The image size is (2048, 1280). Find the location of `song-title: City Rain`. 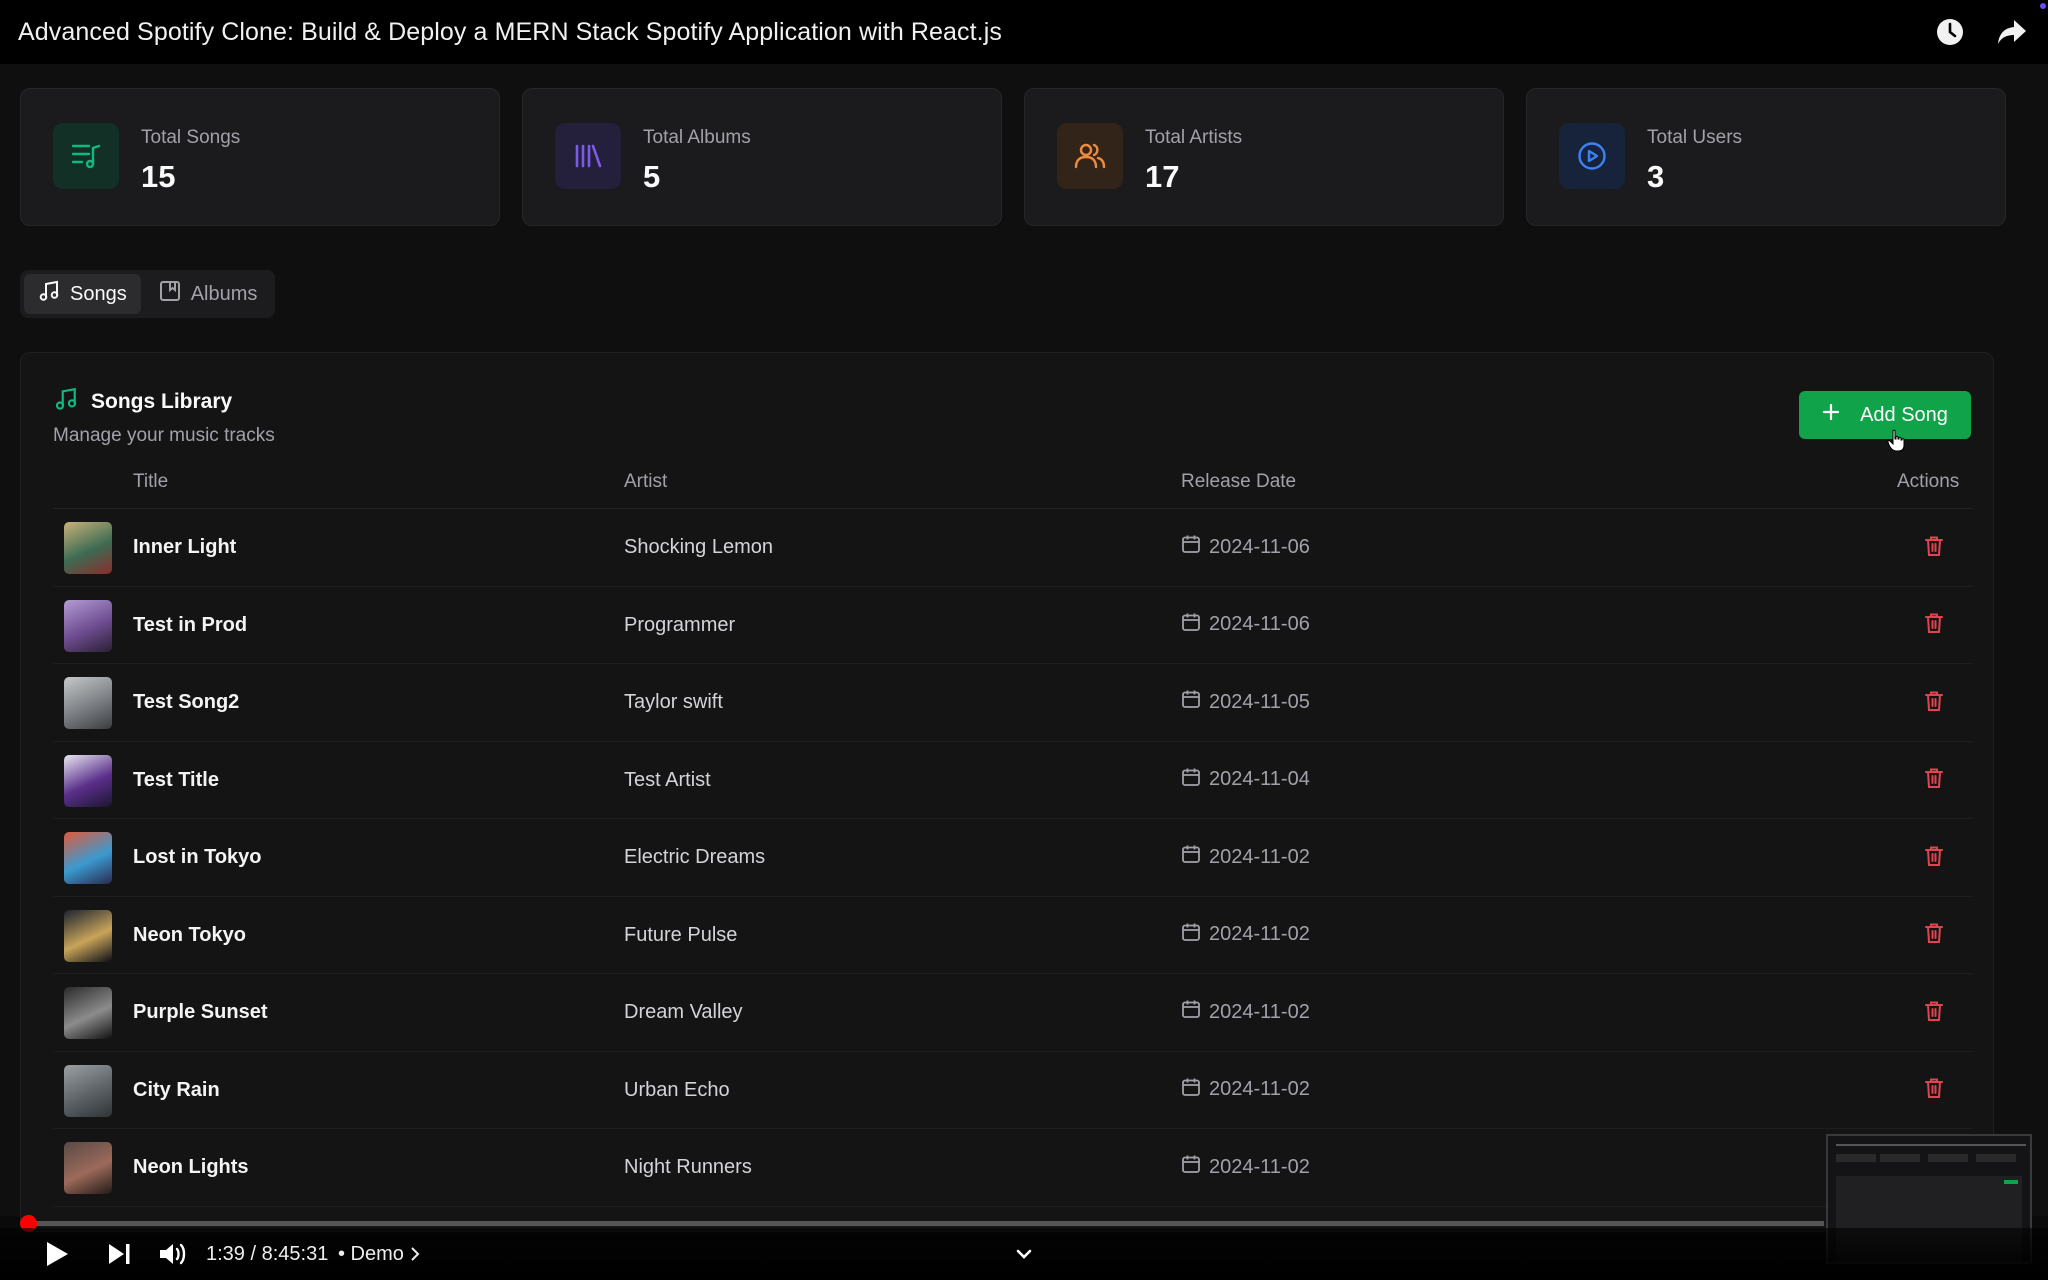

song-title: City Rain is located at coordinates (176, 1089).